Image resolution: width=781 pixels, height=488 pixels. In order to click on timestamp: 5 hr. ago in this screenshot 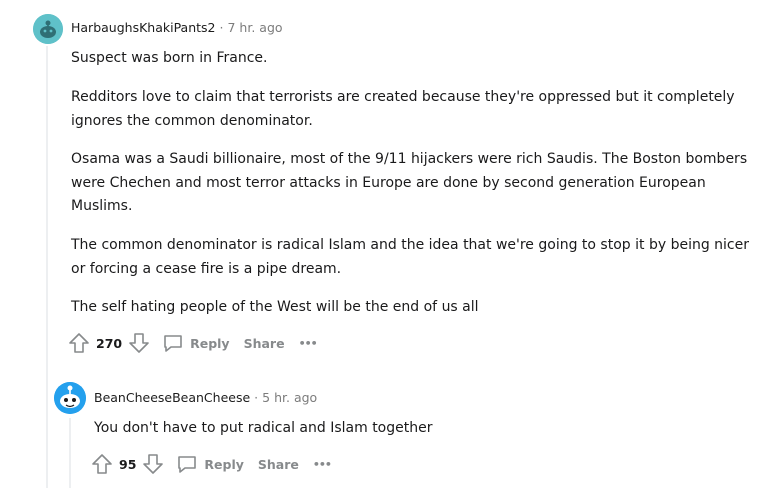, I will do `click(289, 397)`.